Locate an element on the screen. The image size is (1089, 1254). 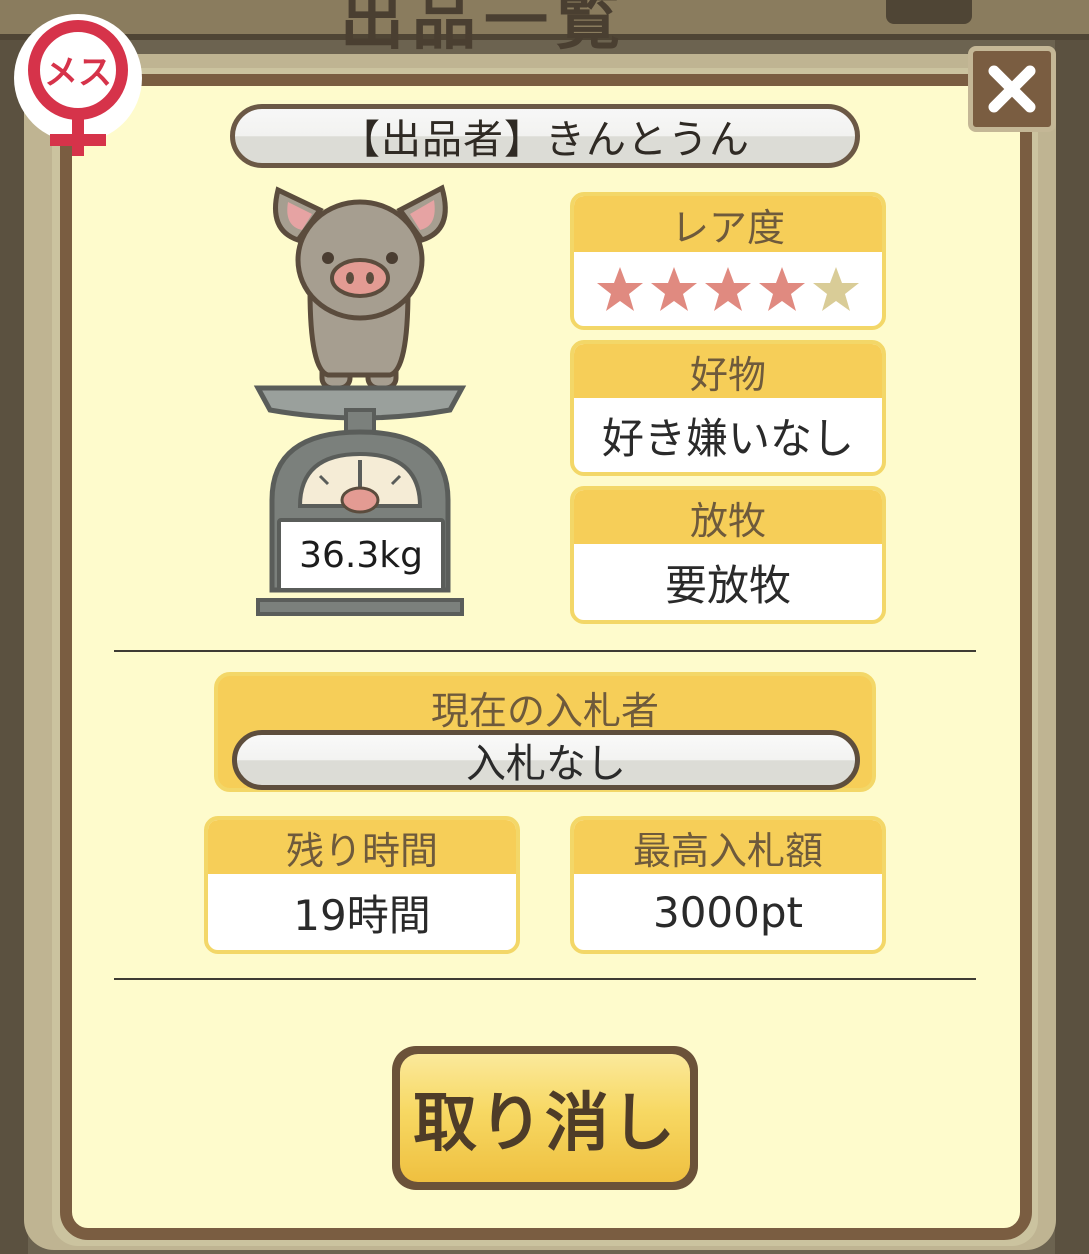
current-bidder-card: 現在の入札者 入札なし is located at coordinates (545, 732).